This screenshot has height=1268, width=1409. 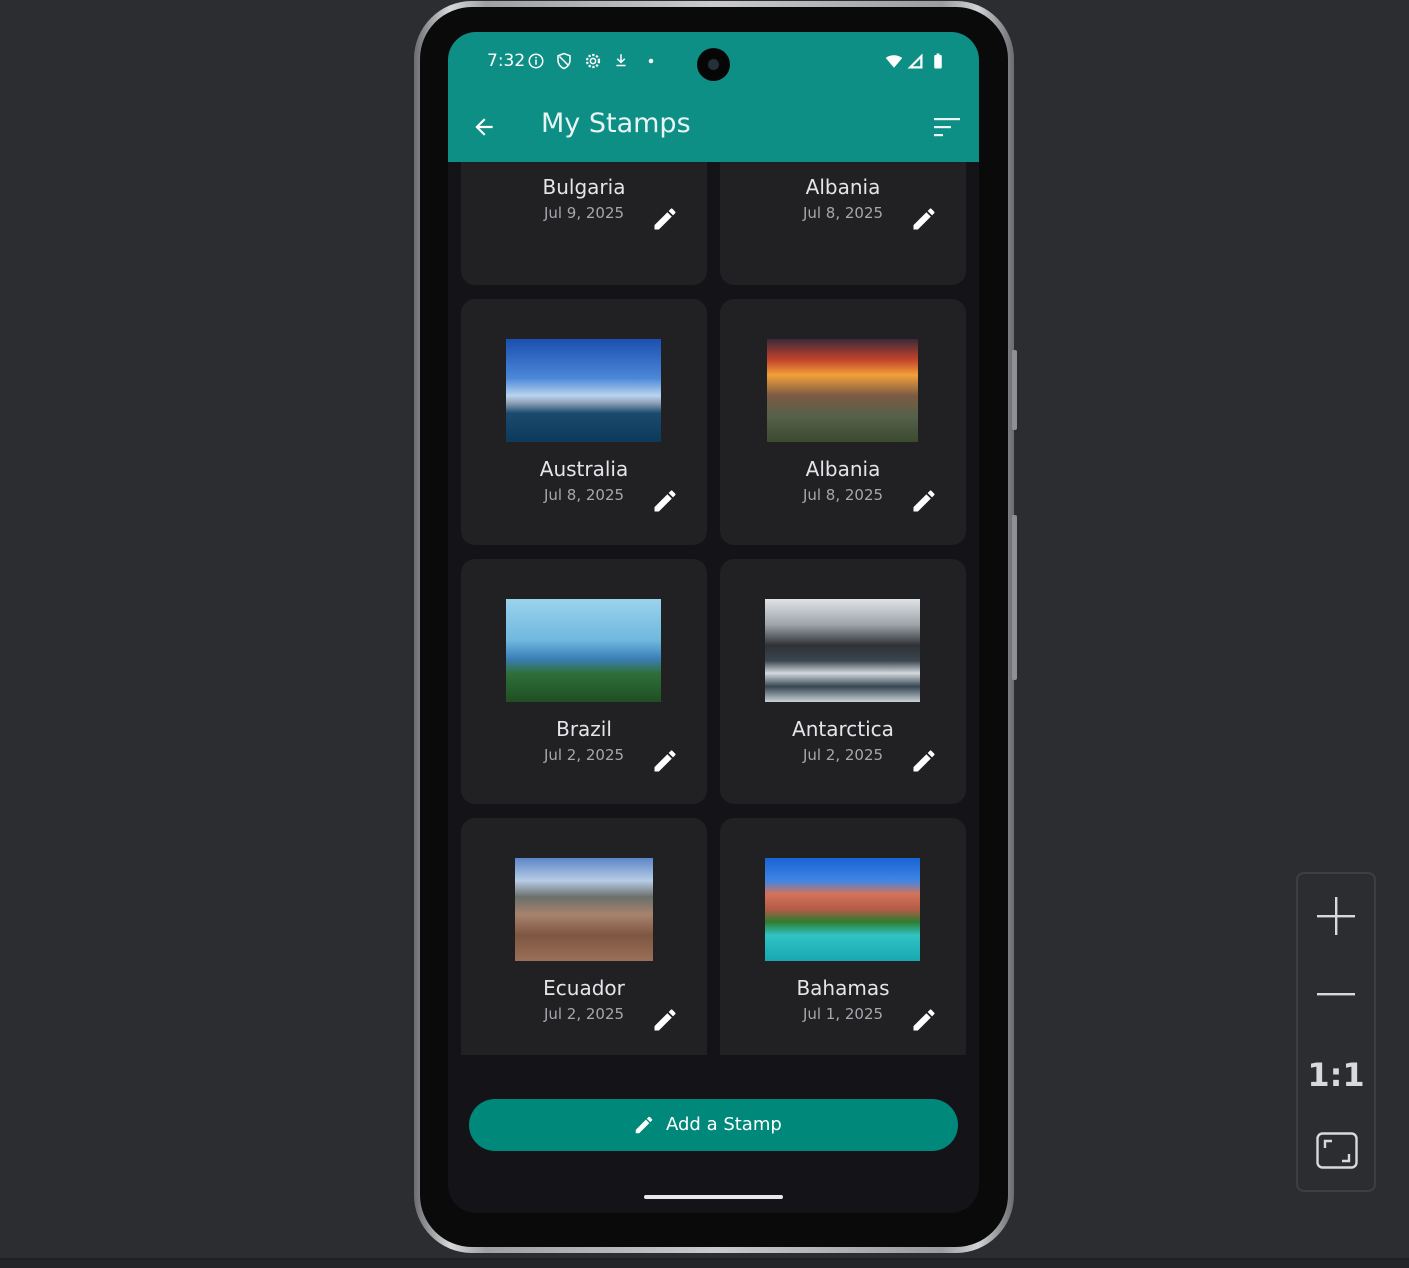 I want to click on wifi-icon, so click(x=894, y=61).